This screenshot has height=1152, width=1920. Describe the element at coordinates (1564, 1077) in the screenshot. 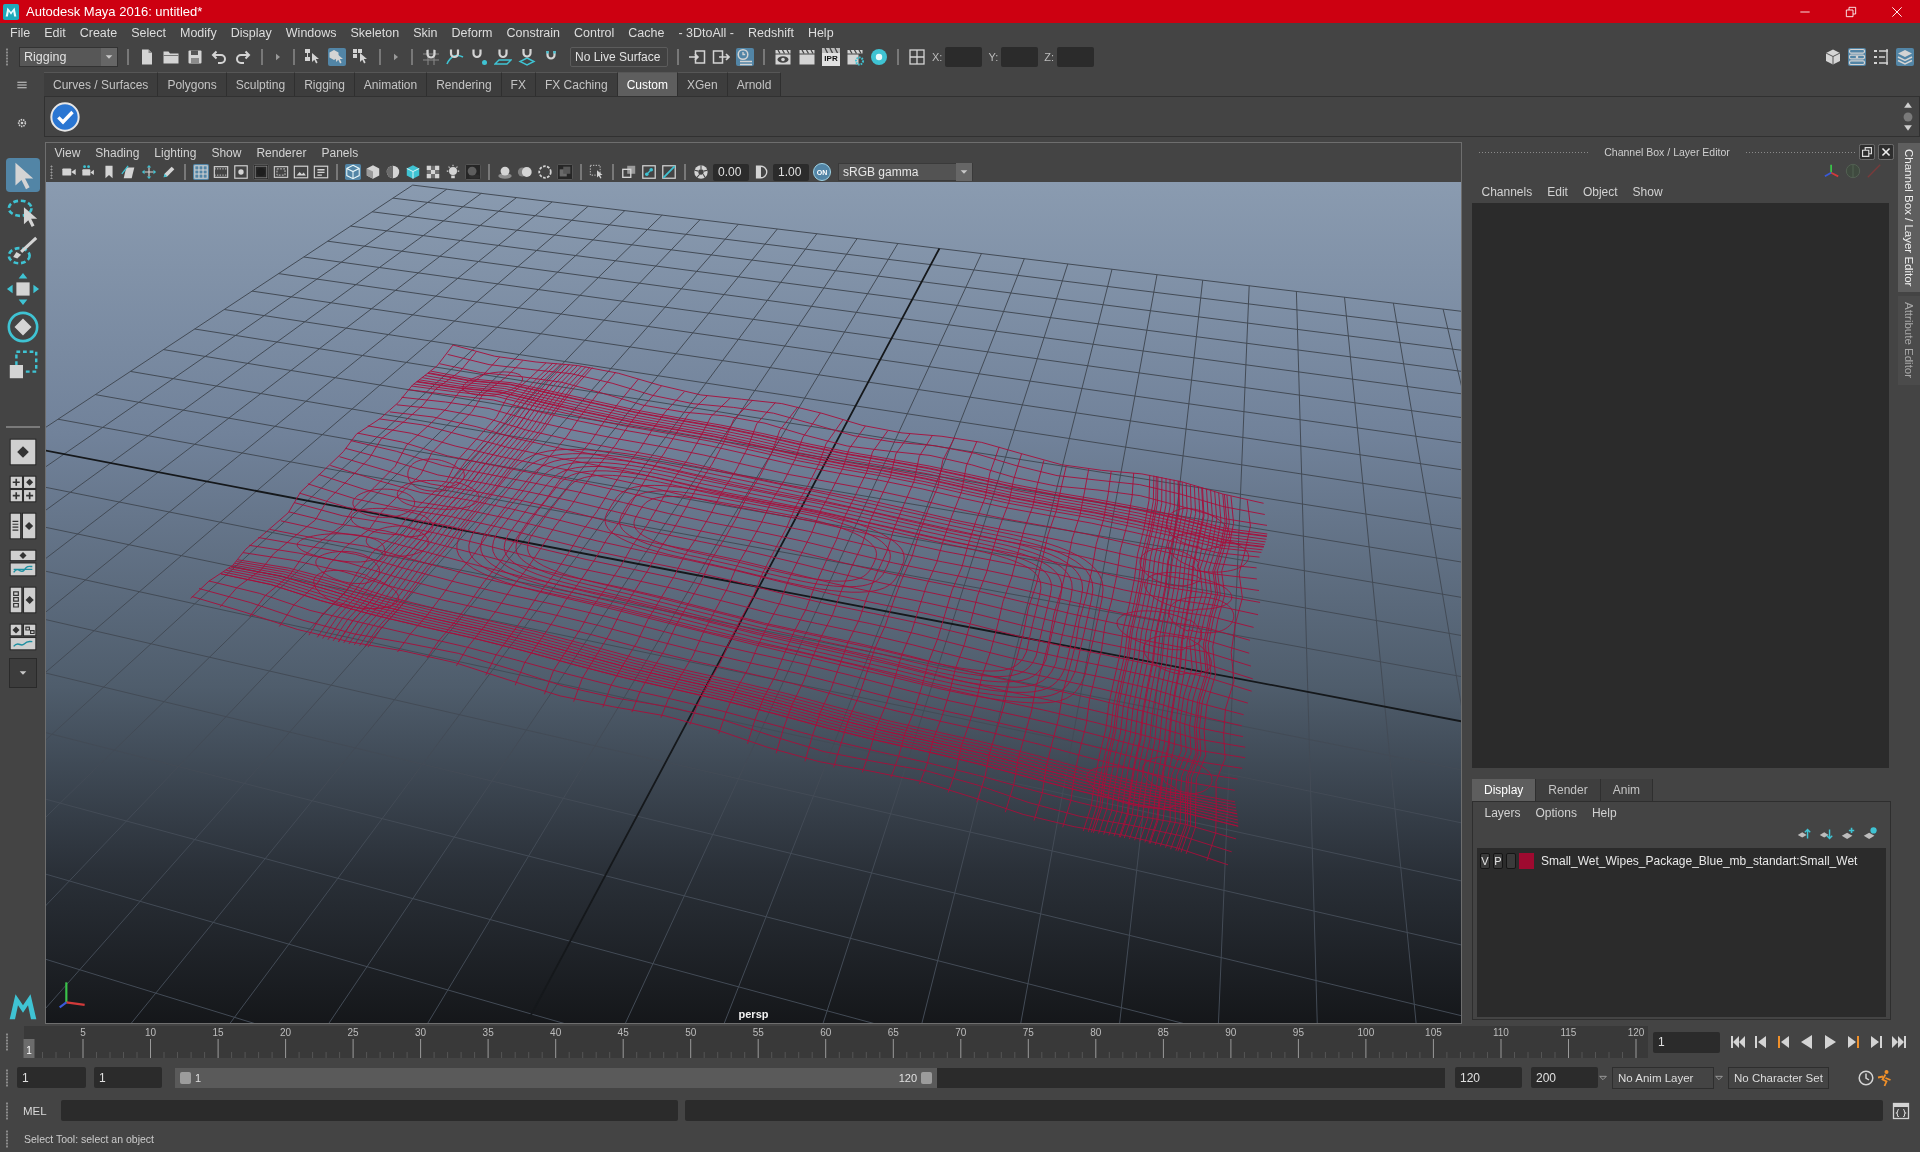

I see `animation-end-field: 200` at that location.